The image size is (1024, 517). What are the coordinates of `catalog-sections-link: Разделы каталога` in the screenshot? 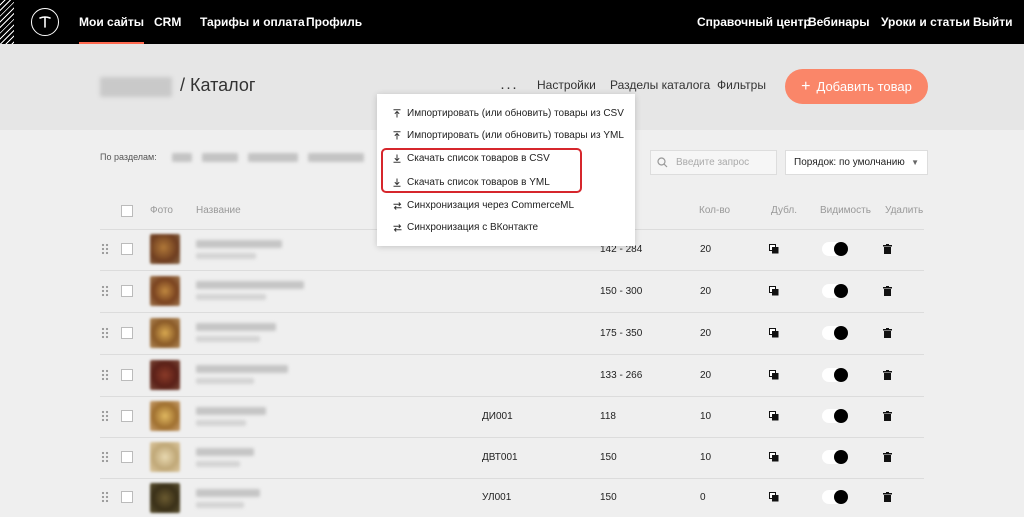 It's located at (660, 85).